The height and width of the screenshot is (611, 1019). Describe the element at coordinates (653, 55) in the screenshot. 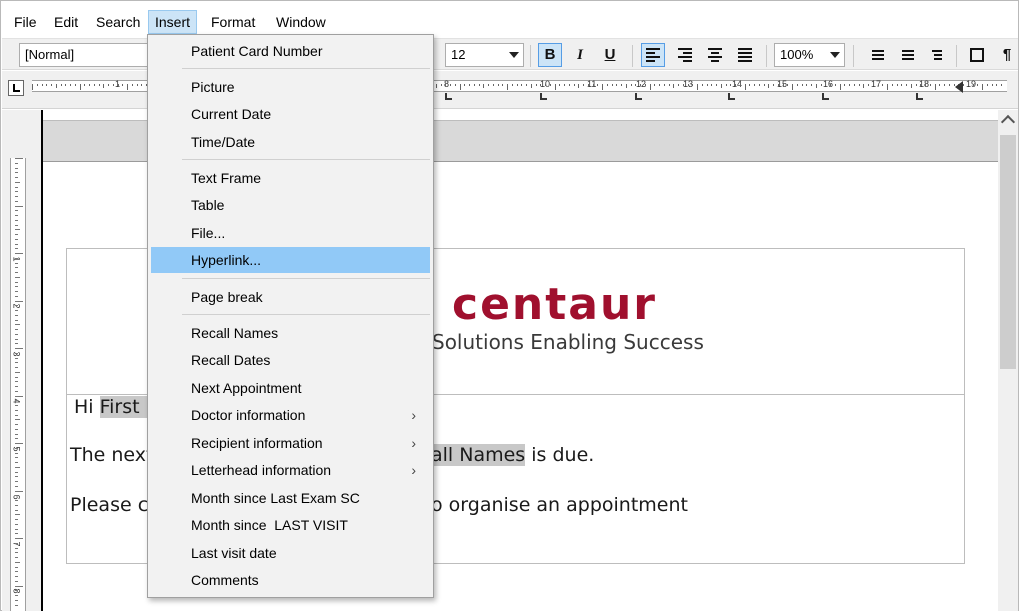

I see `align-left-button` at that location.